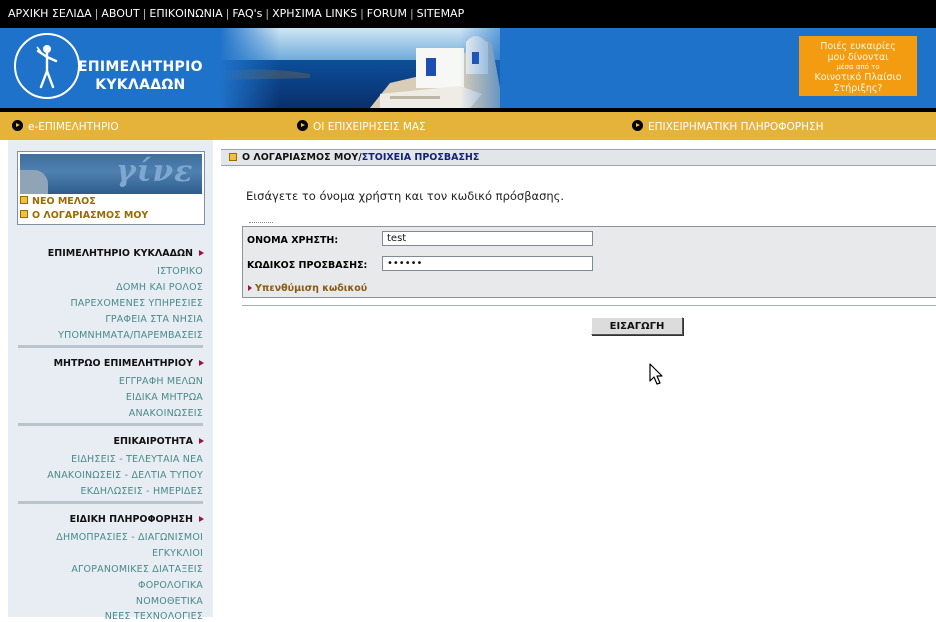 This screenshot has width=936, height=622. I want to click on section-e-chamber: e-ΕΠΙΜΕΛΗΤΗΡΙΟ, so click(65, 126).